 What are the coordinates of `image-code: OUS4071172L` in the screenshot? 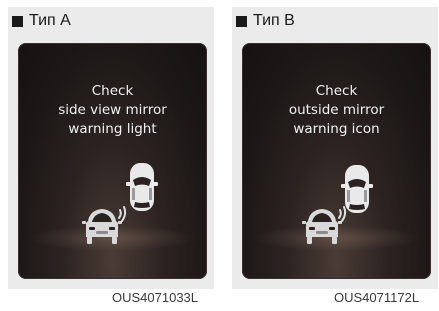 It's located at (377, 297).